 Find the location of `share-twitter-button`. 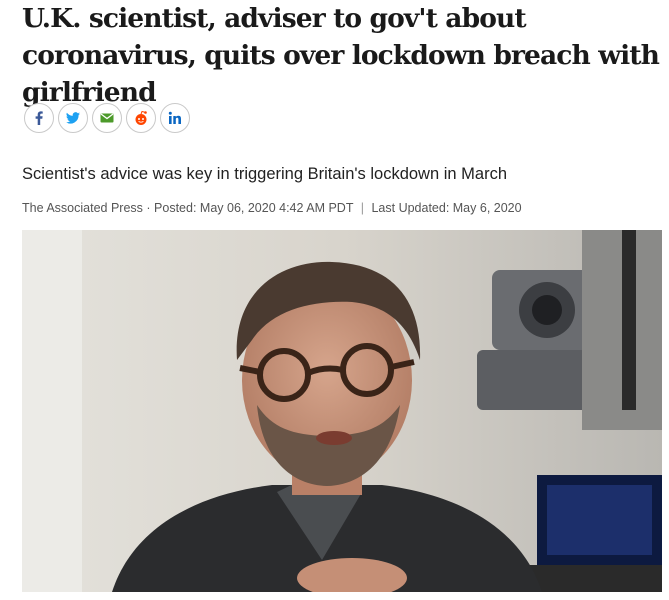

share-twitter-button is located at coordinates (73, 118).